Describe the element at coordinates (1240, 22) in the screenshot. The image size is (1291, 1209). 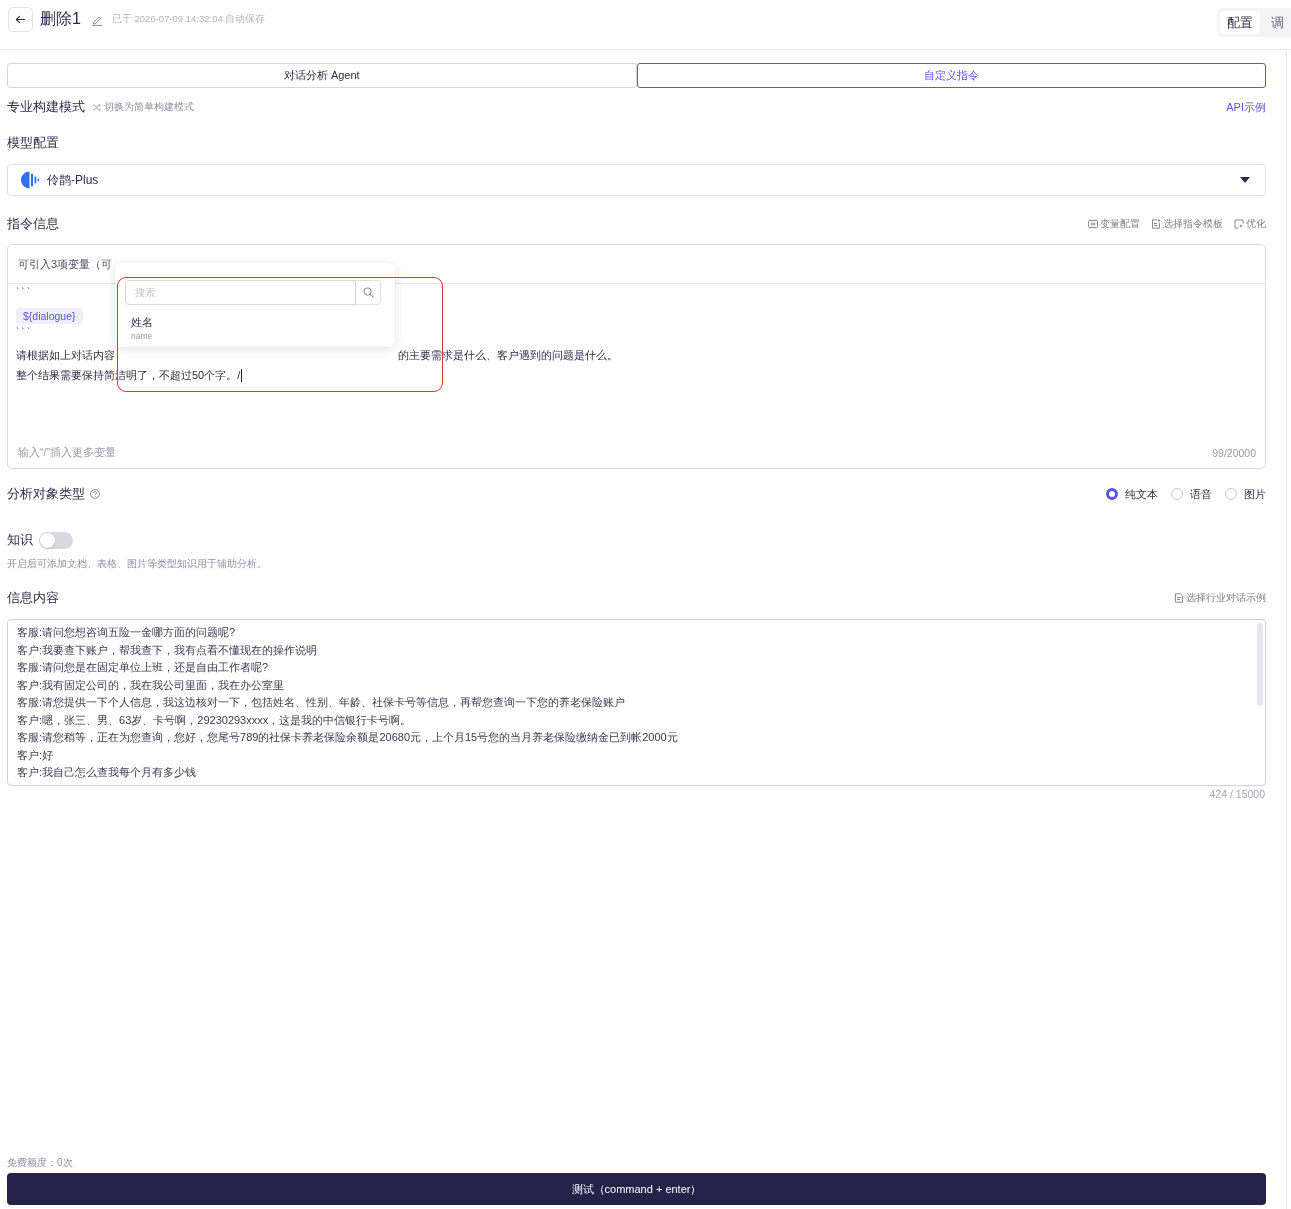
I see `view-tab: 配置` at that location.